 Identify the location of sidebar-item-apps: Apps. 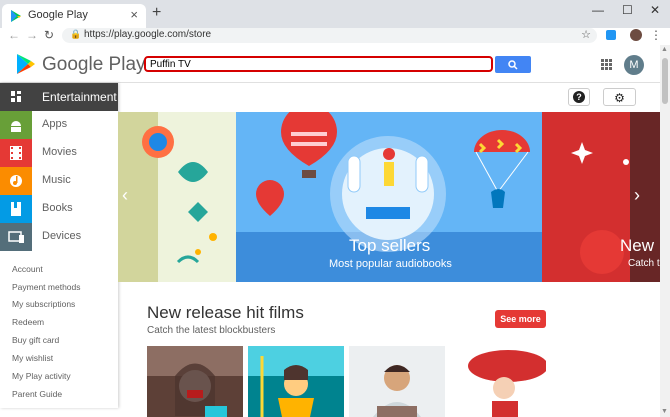
(59, 125).